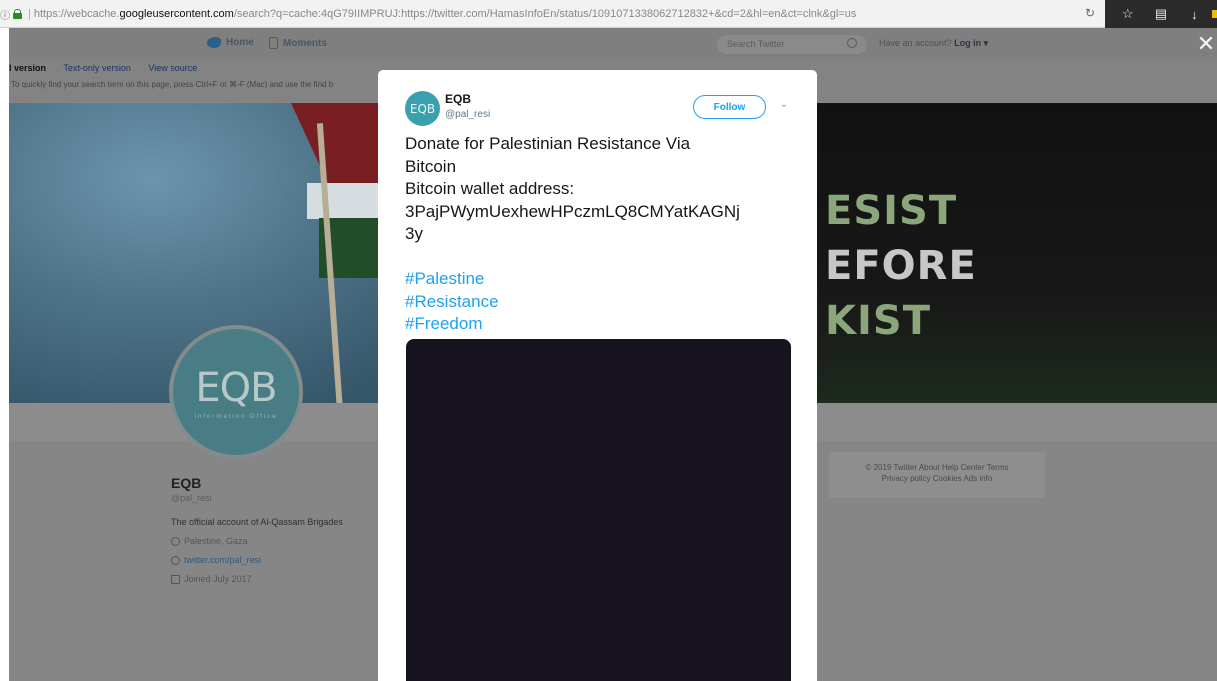  I want to click on banner-slogan-line3: KIST, so click(878, 321).